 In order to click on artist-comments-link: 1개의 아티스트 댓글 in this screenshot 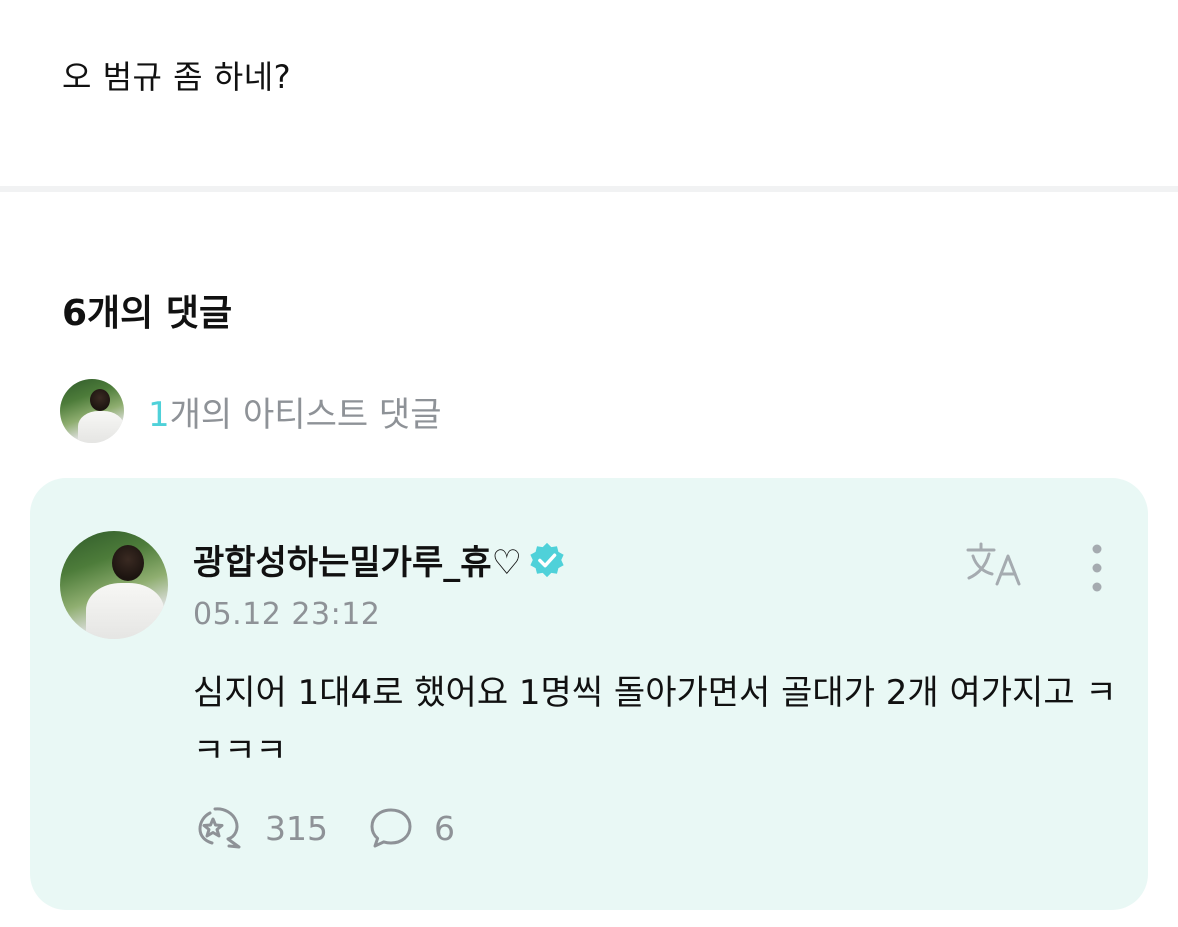, I will do `click(251, 411)`.